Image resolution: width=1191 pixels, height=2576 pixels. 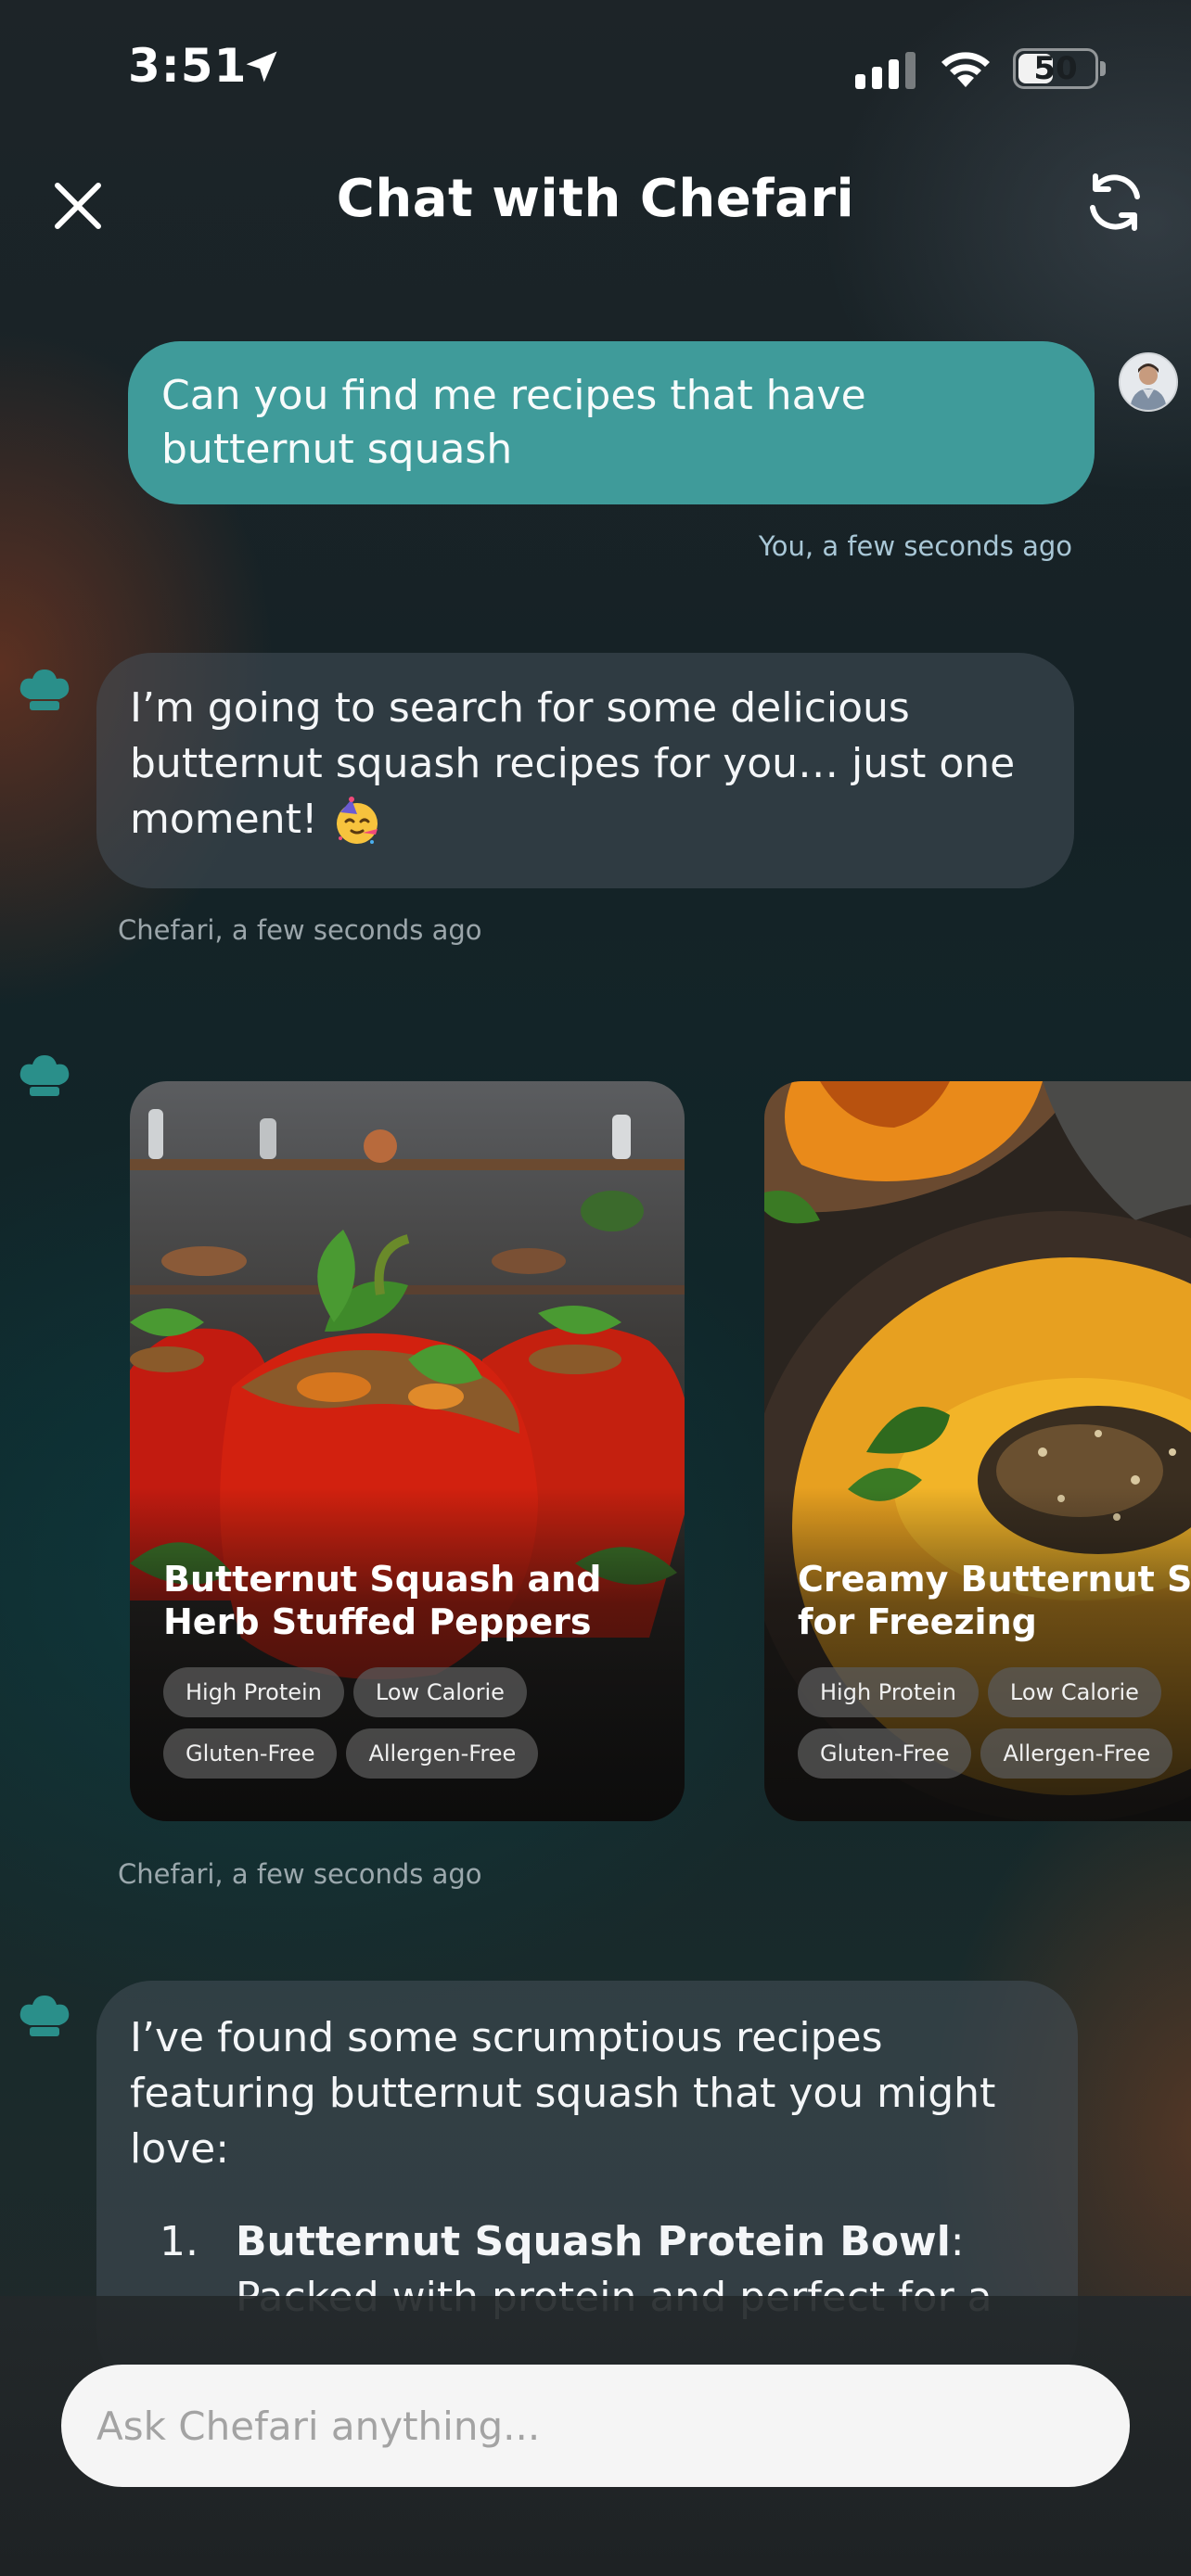 I want to click on assistant-message-timestamp: Chefari, a few seconds ago, so click(x=300, y=930).